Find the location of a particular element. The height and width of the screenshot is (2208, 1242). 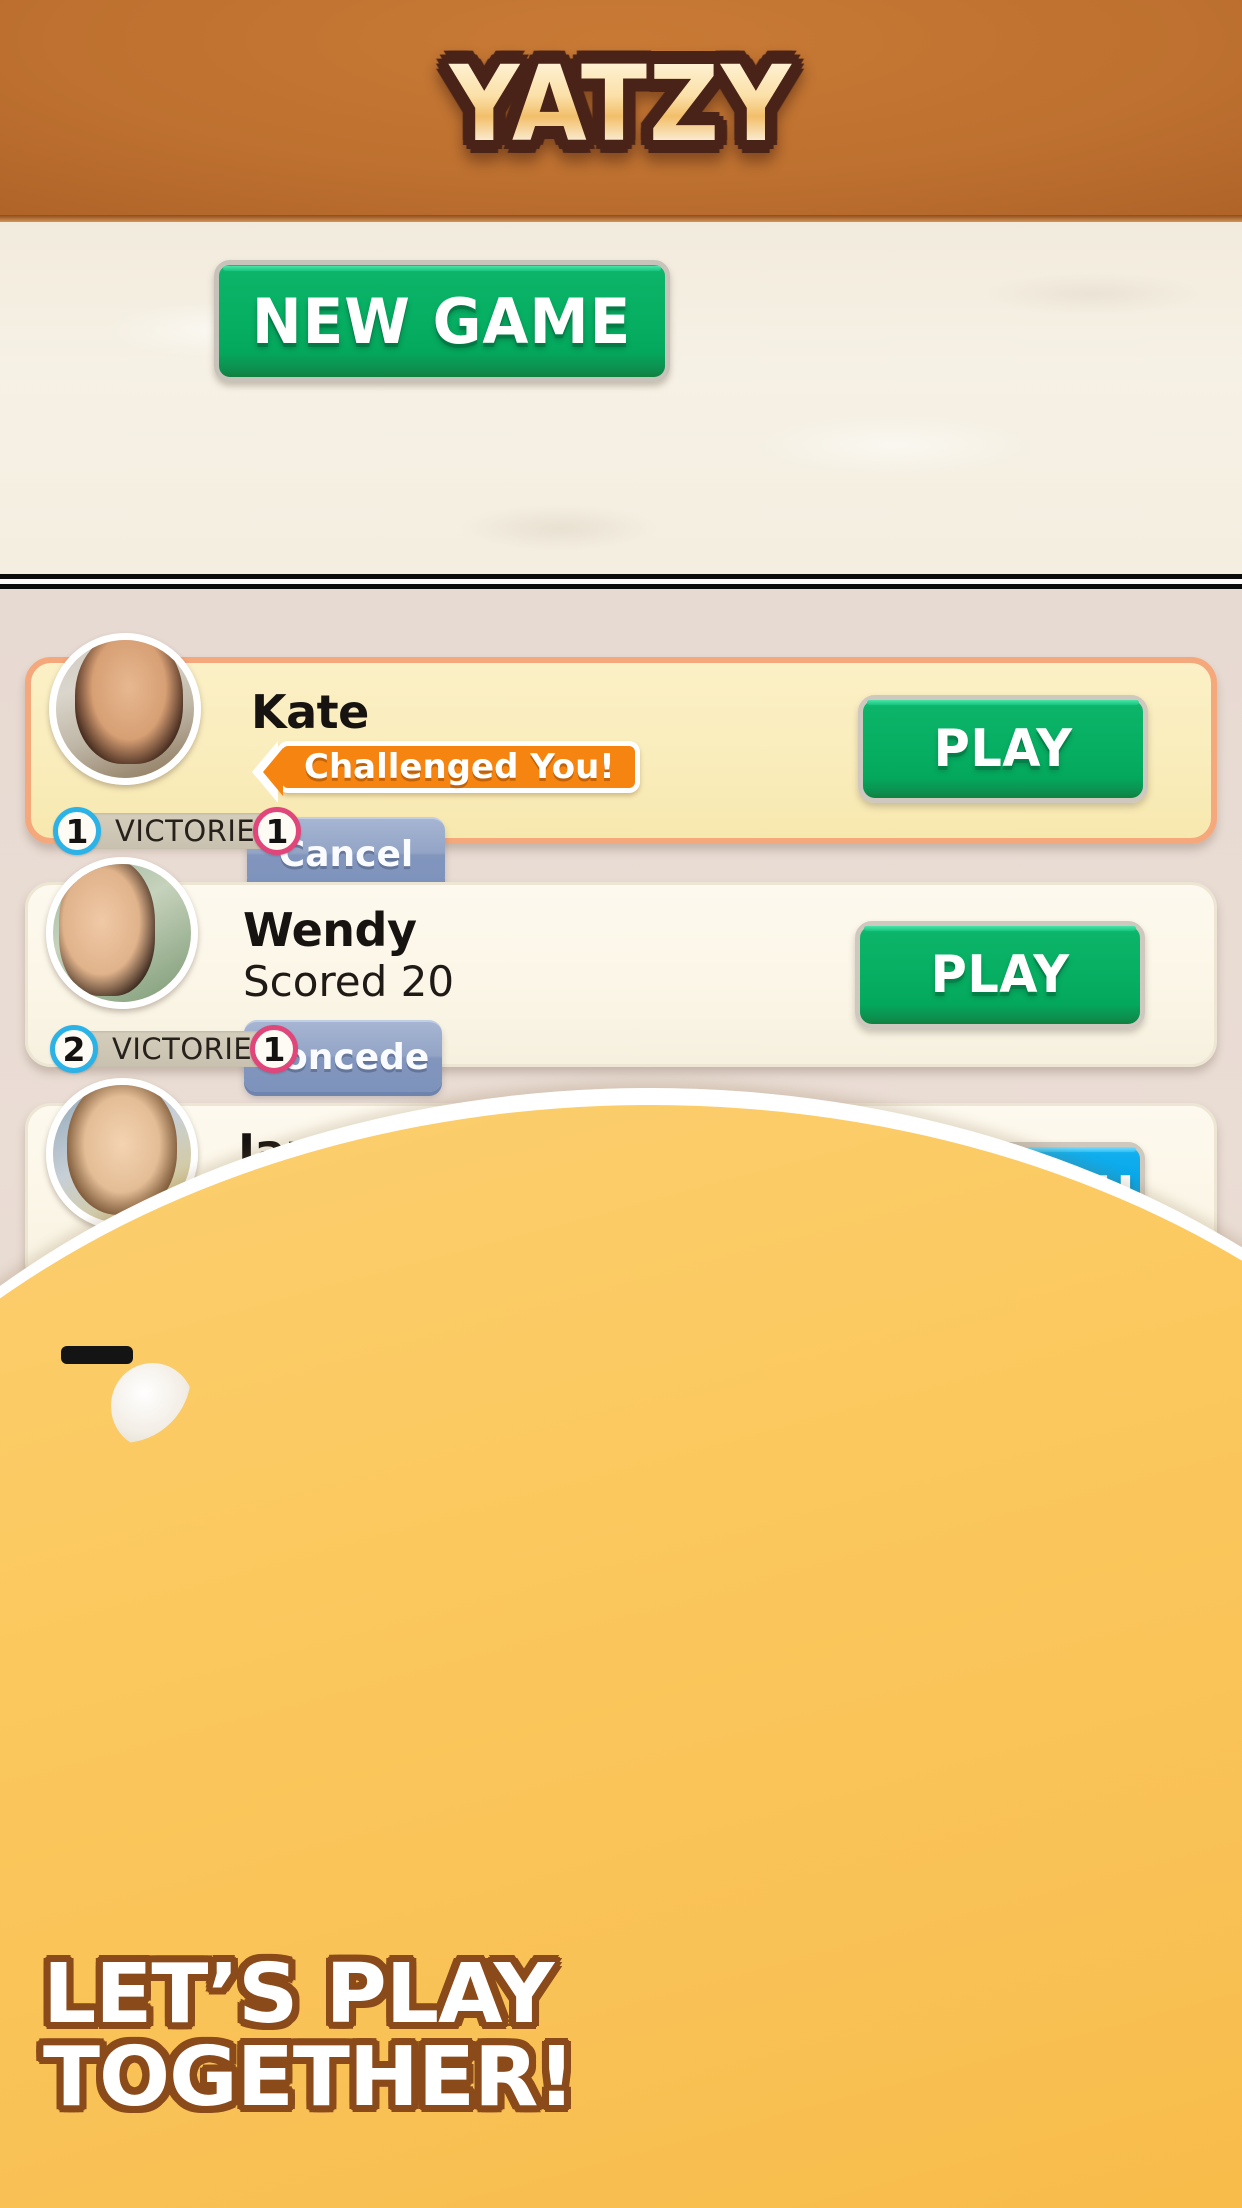

player-name: Kate is located at coordinates (310, 712).